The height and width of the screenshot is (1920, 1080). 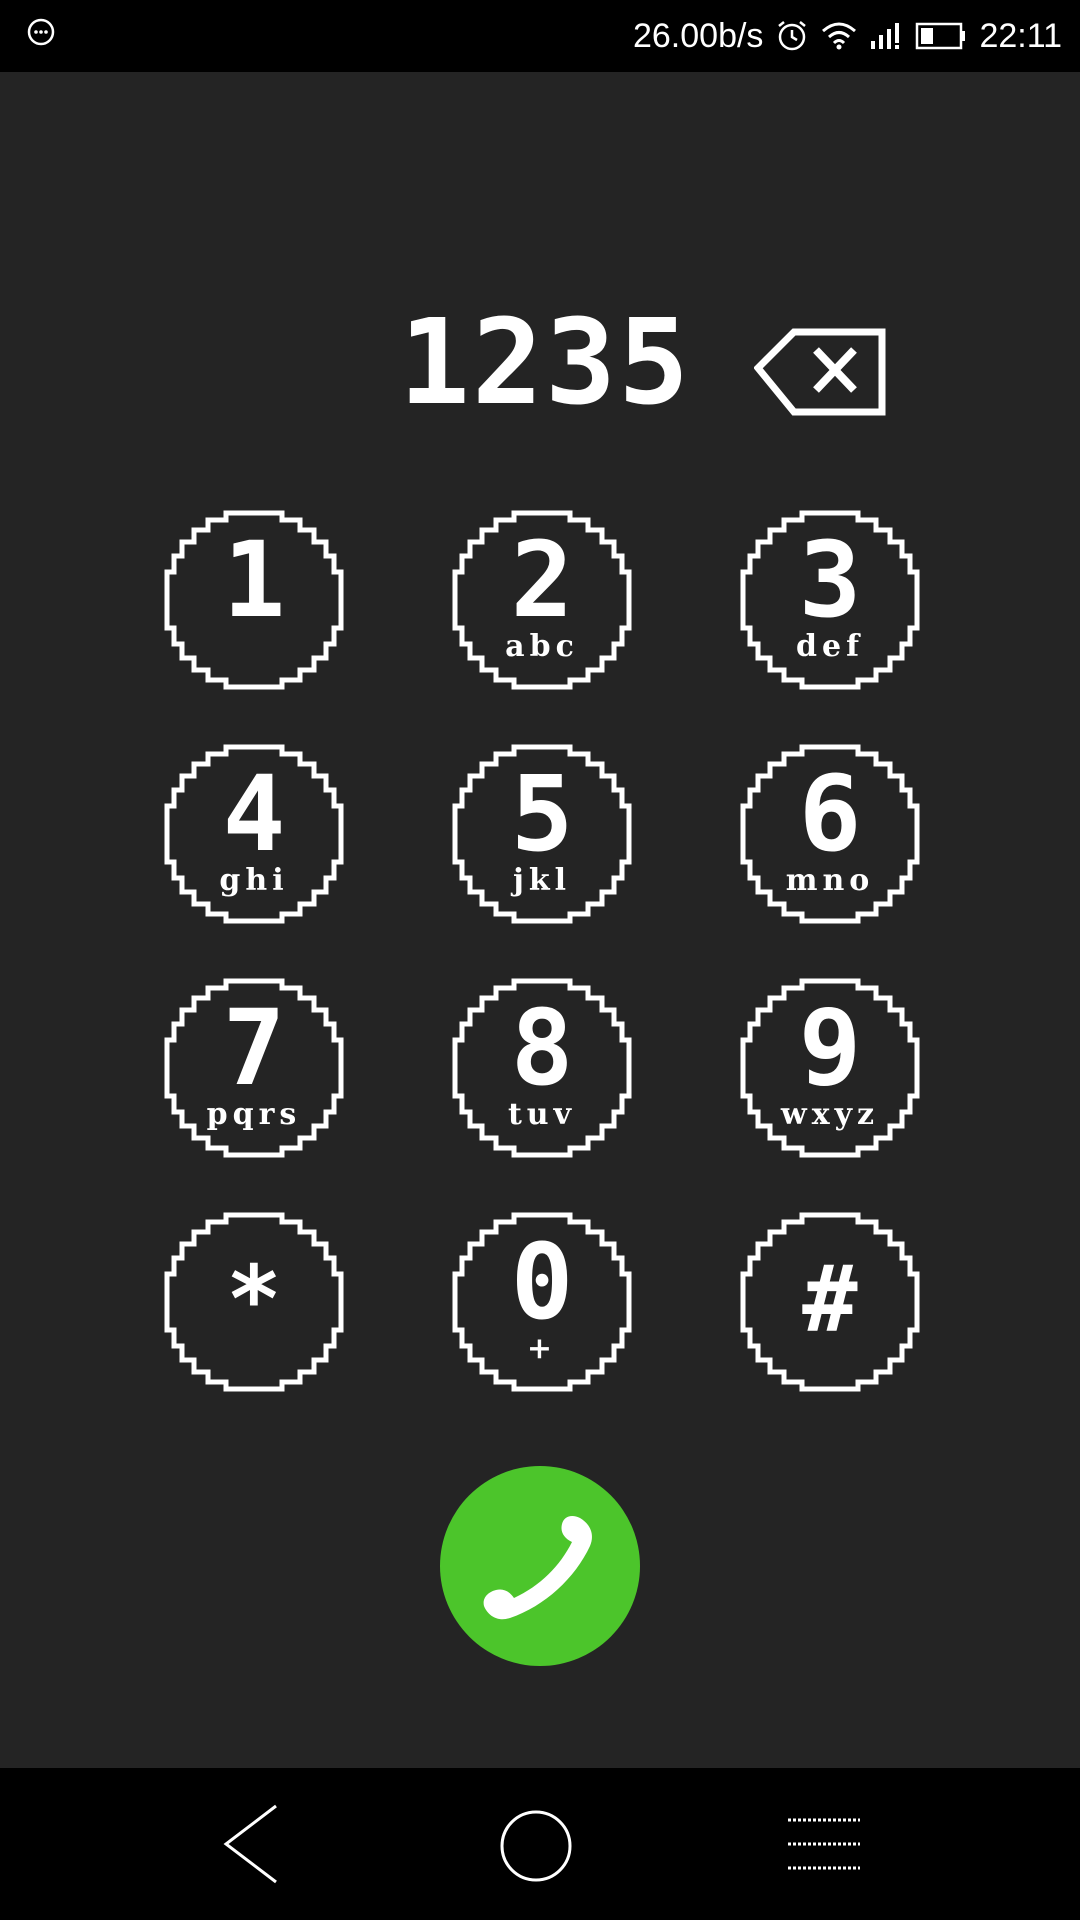 What do you see at coordinates (254, 814) in the screenshot?
I see `key-digit: 4` at bounding box center [254, 814].